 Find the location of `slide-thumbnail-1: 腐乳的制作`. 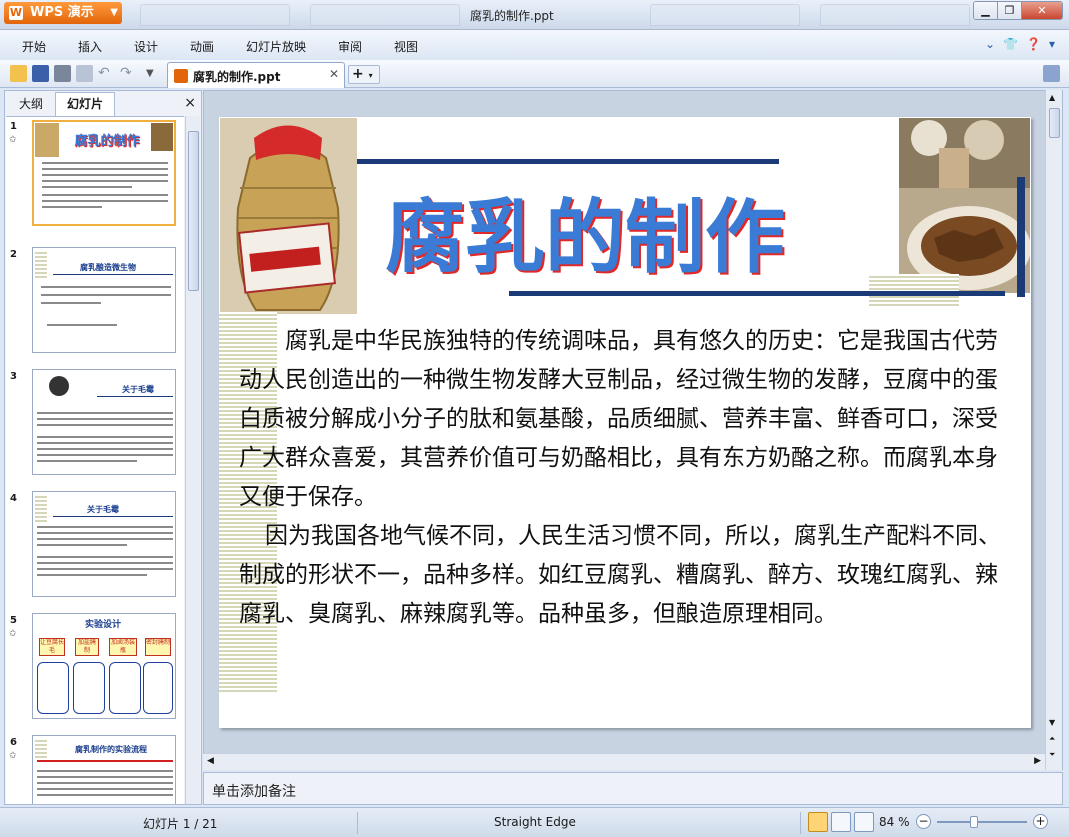

slide-thumbnail-1: 腐乳的制作 is located at coordinates (104, 173).